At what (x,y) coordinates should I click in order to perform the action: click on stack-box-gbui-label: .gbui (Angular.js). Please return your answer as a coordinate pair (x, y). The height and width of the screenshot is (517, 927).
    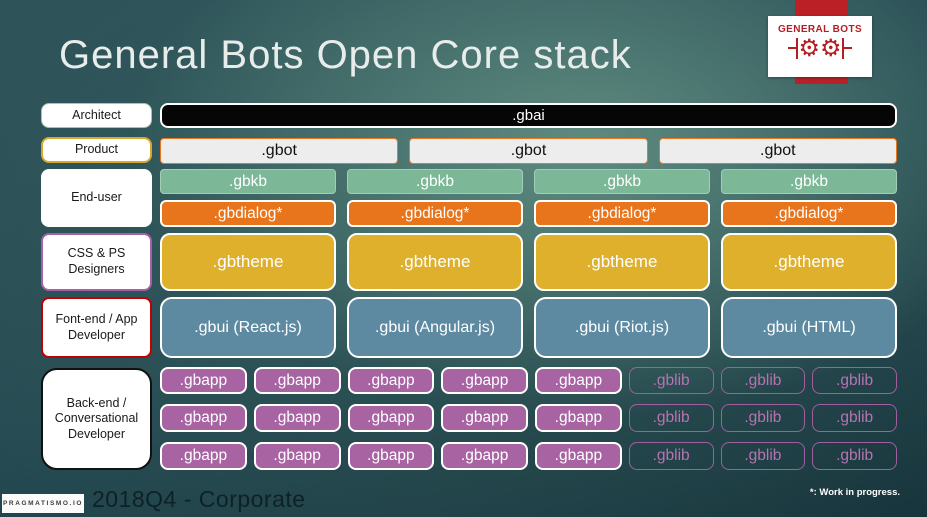
    Looking at the image, I should click on (435, 327).